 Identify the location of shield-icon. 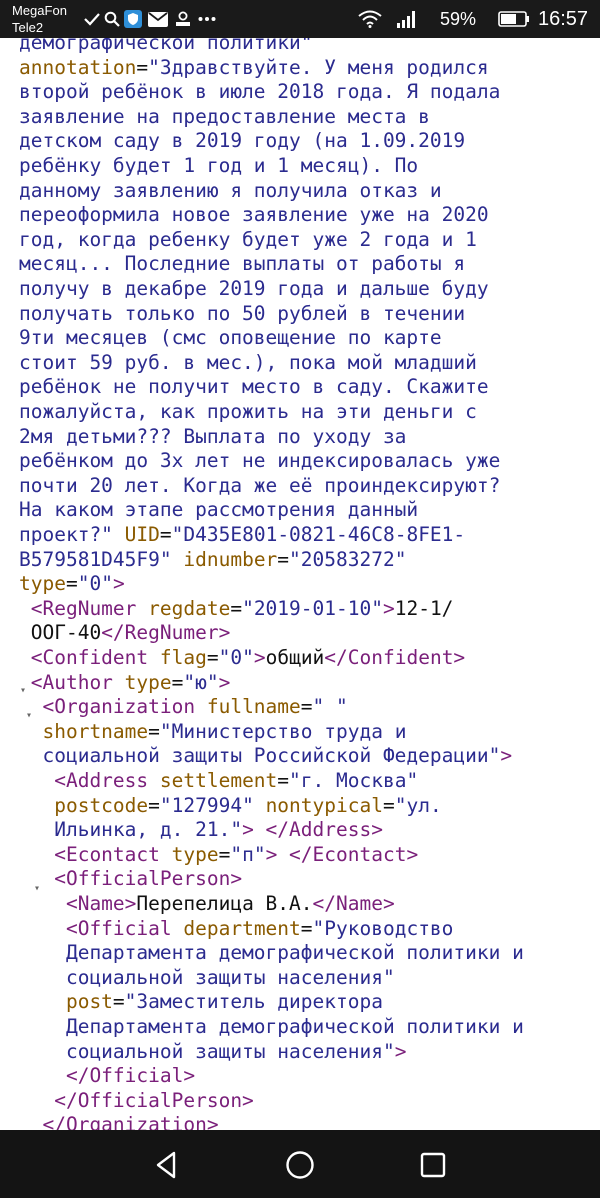
(133, 19).